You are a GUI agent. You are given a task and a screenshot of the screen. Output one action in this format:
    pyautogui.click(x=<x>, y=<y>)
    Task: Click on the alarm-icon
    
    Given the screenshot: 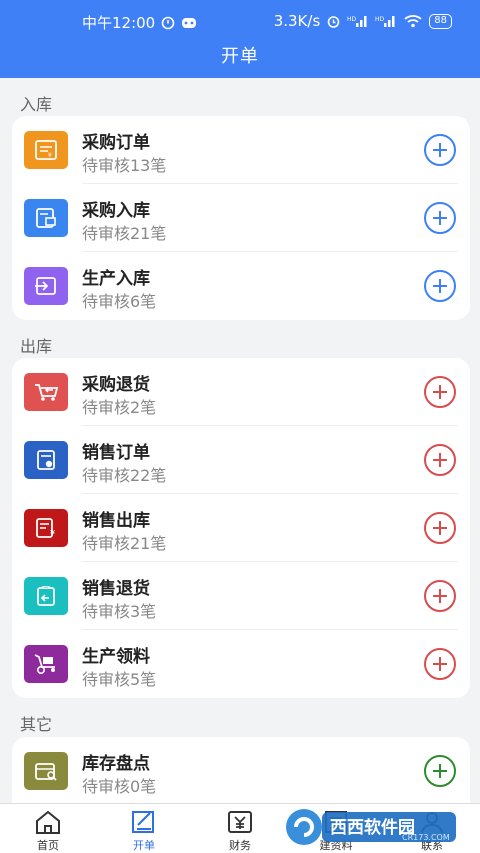 What is the action you would take?
    pyautogui.click(x=333, y=21)
    